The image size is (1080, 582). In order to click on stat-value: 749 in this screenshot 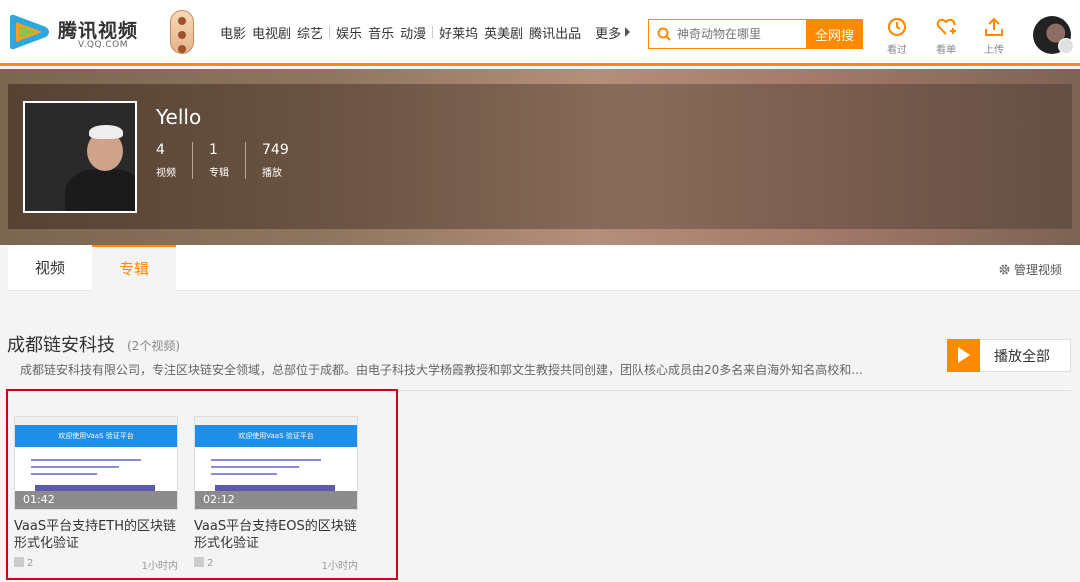, I will do `click(275, 150)`.